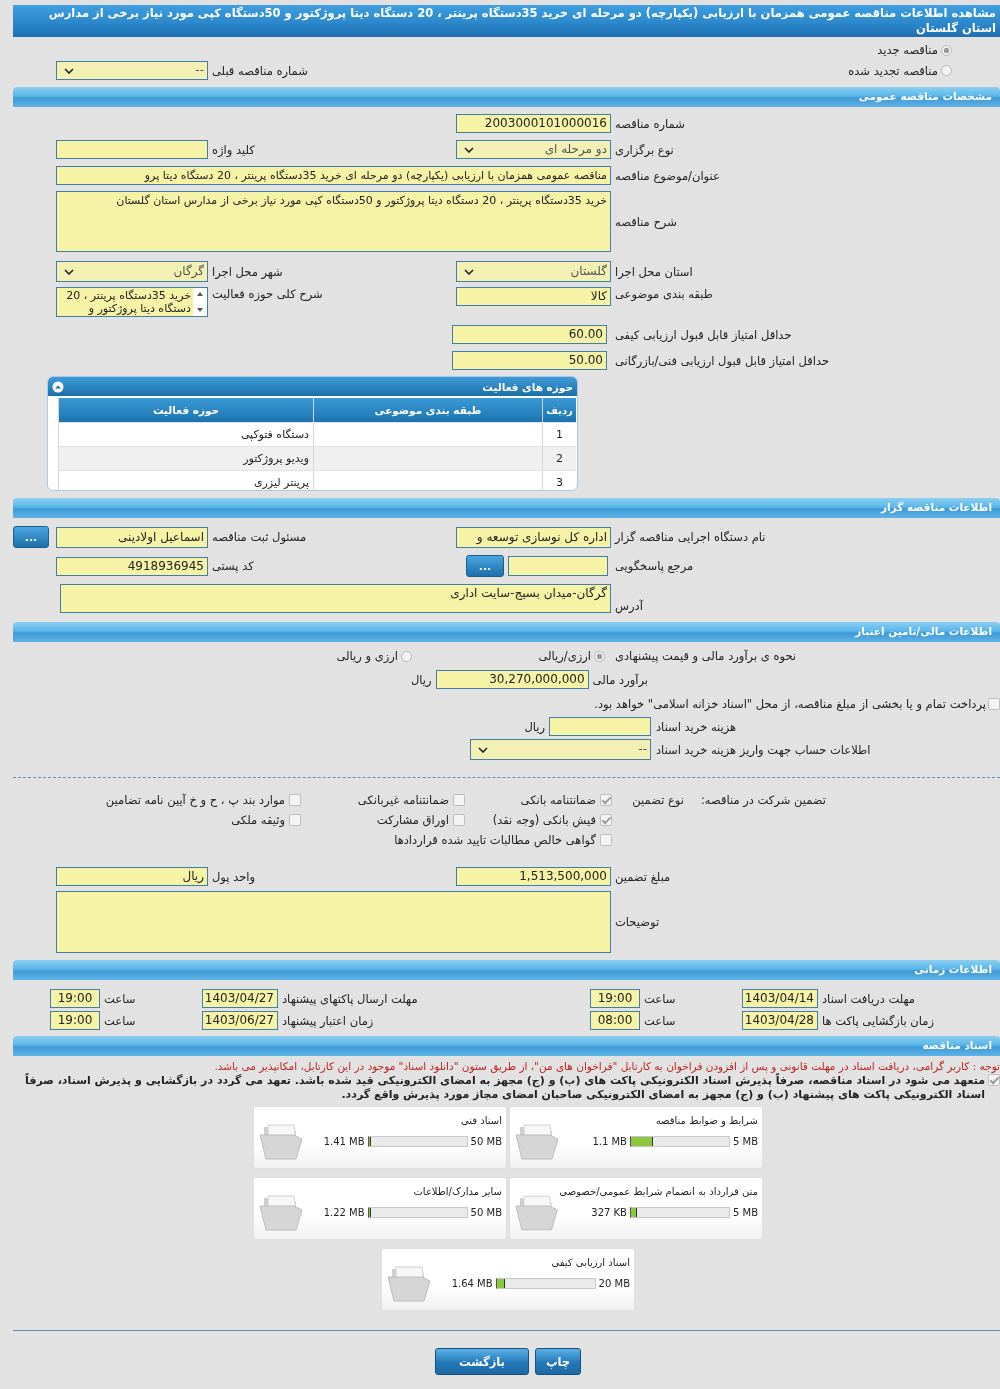 The height and width of the screenshot is (1389, 1000). Describe the element at coordinates (132, 70) in the screenshot. I see `previous-tender-dropdown: --` at that location.